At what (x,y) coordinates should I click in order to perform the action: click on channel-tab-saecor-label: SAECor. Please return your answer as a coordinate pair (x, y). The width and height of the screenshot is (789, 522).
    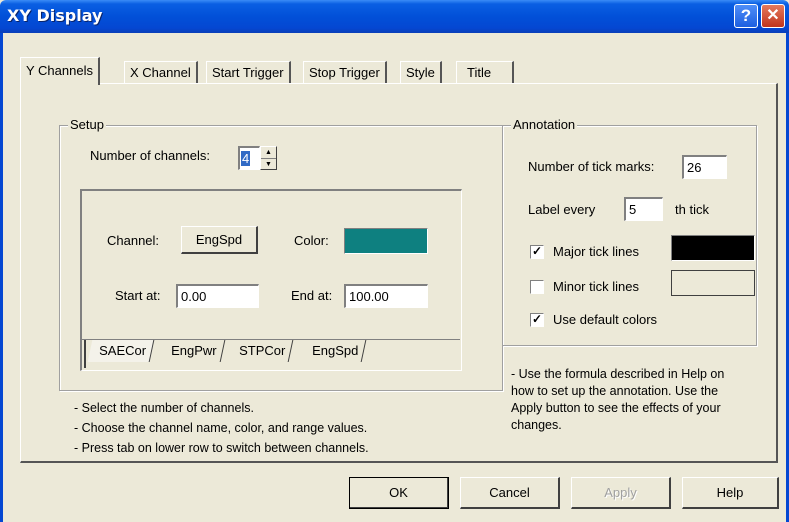
    Looking at the image, I should click on (123, 350).